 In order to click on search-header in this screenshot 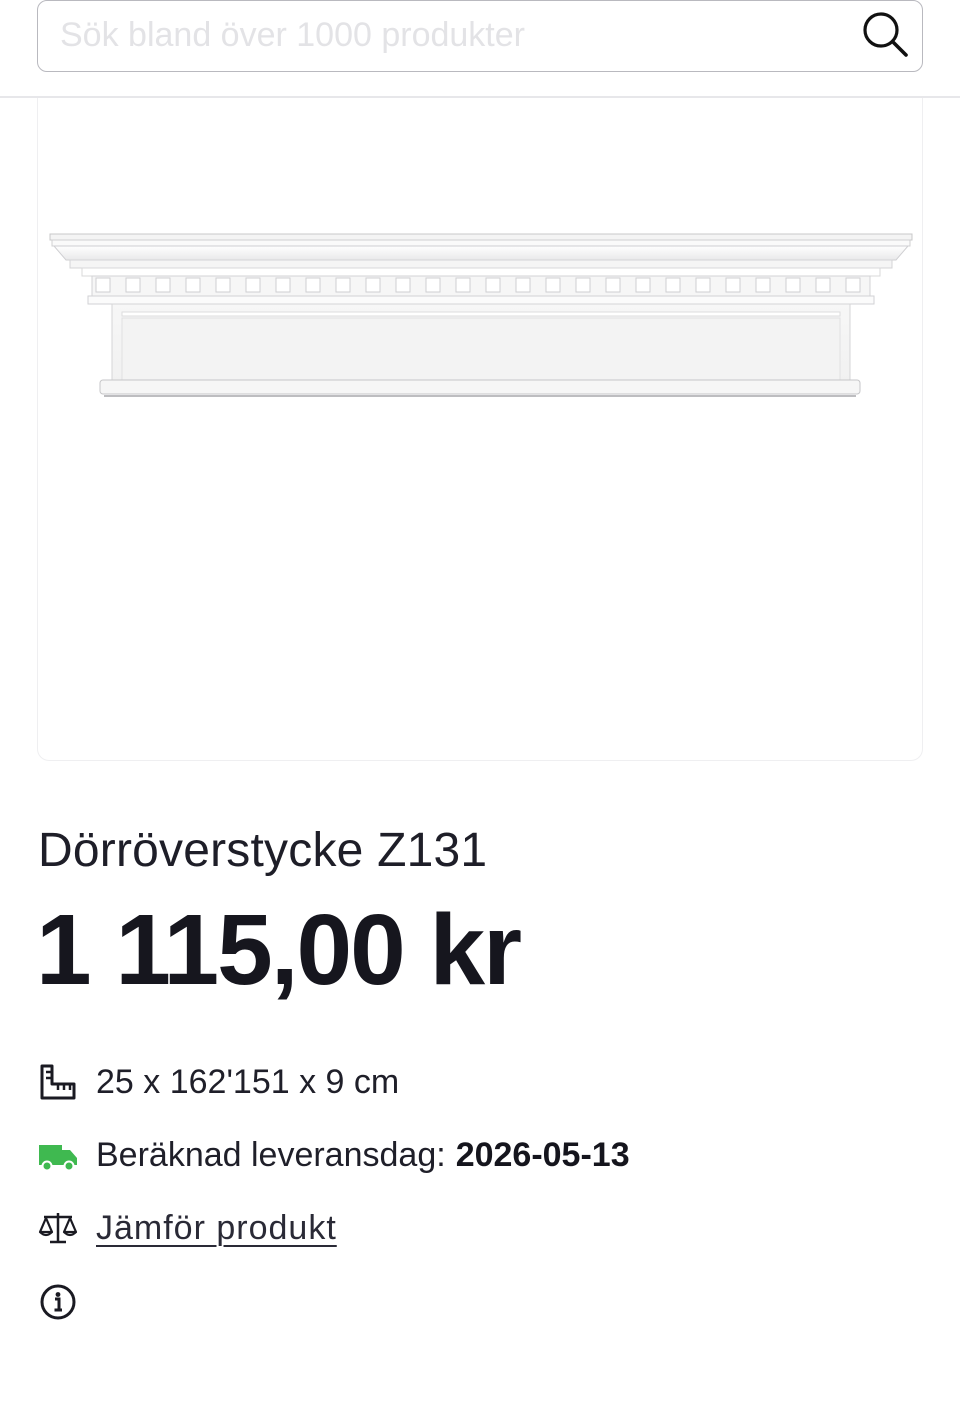, I will do `click(480, 49)`.